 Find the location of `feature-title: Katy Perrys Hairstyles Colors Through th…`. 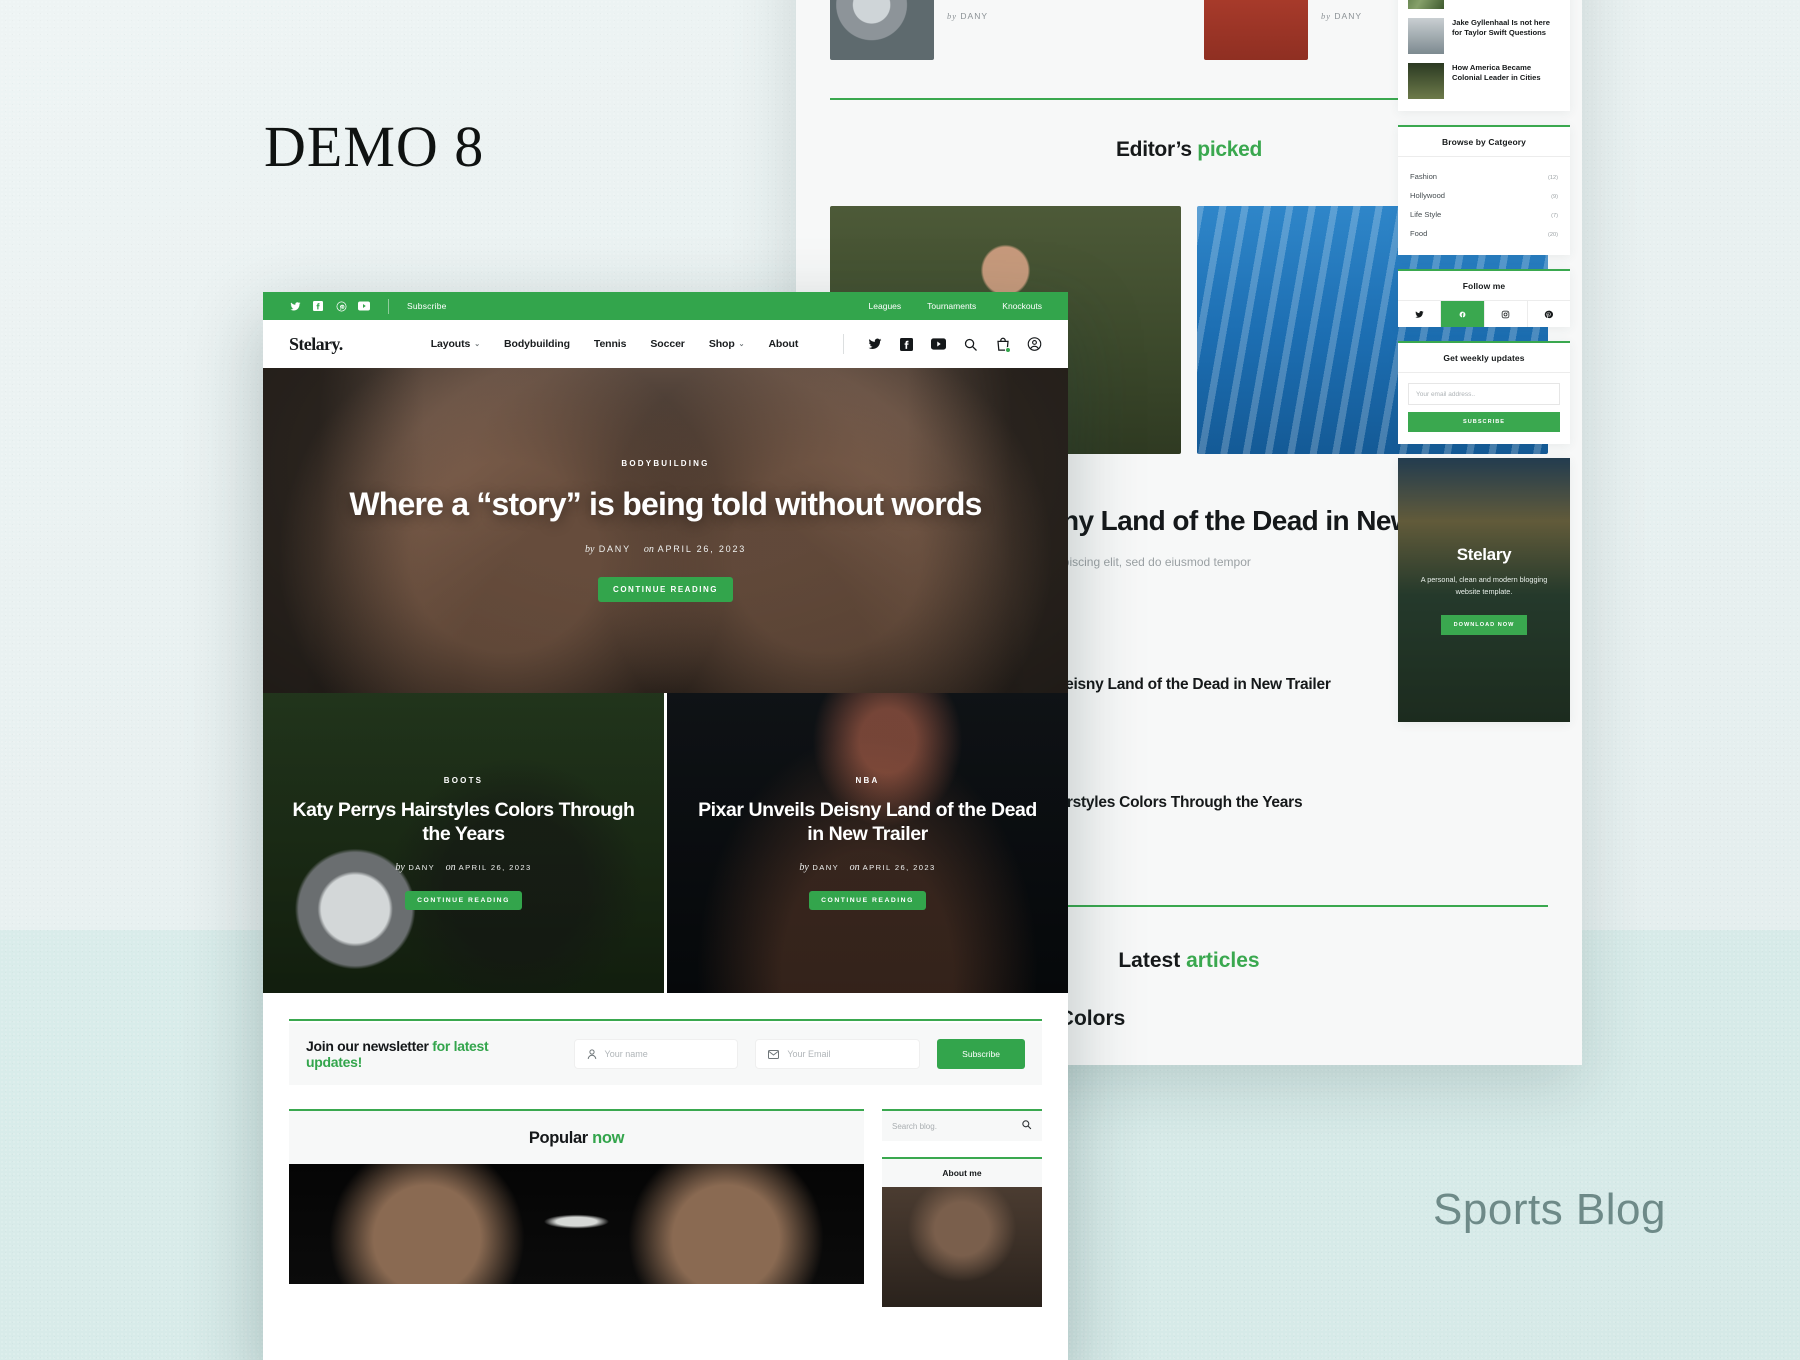

feature-title: Katy Perrys Hairstyles Colors Through th… is located at coordinates (463, 822).